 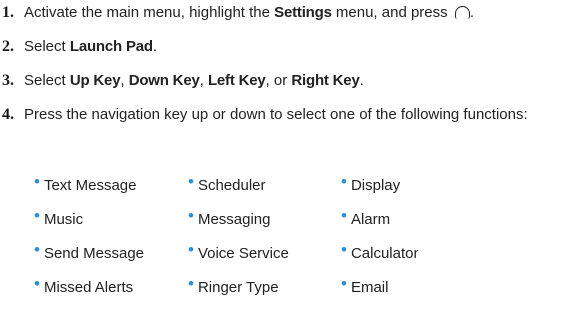 I want to click on list-item: • Music, so click(x=59, y=217).